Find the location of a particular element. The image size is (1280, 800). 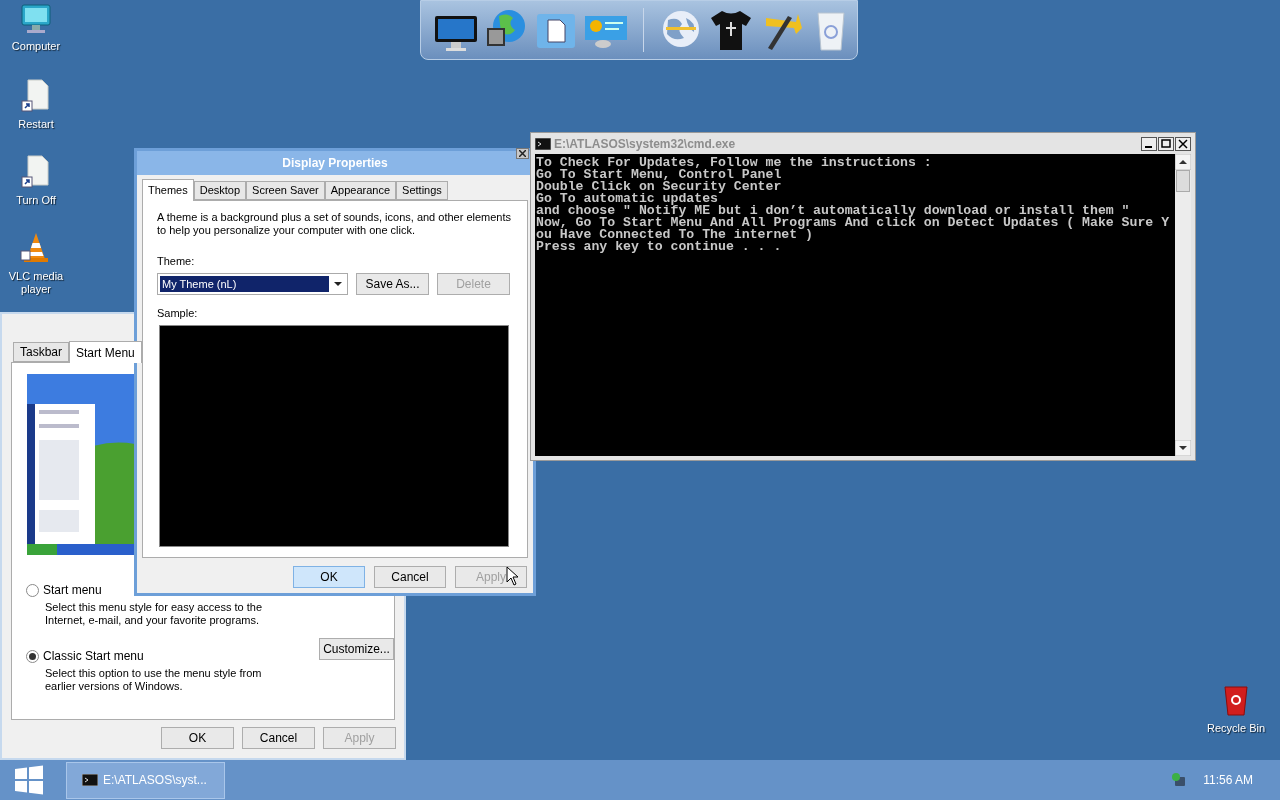

tab: Screen Saver is located at coordinates (285, 190).